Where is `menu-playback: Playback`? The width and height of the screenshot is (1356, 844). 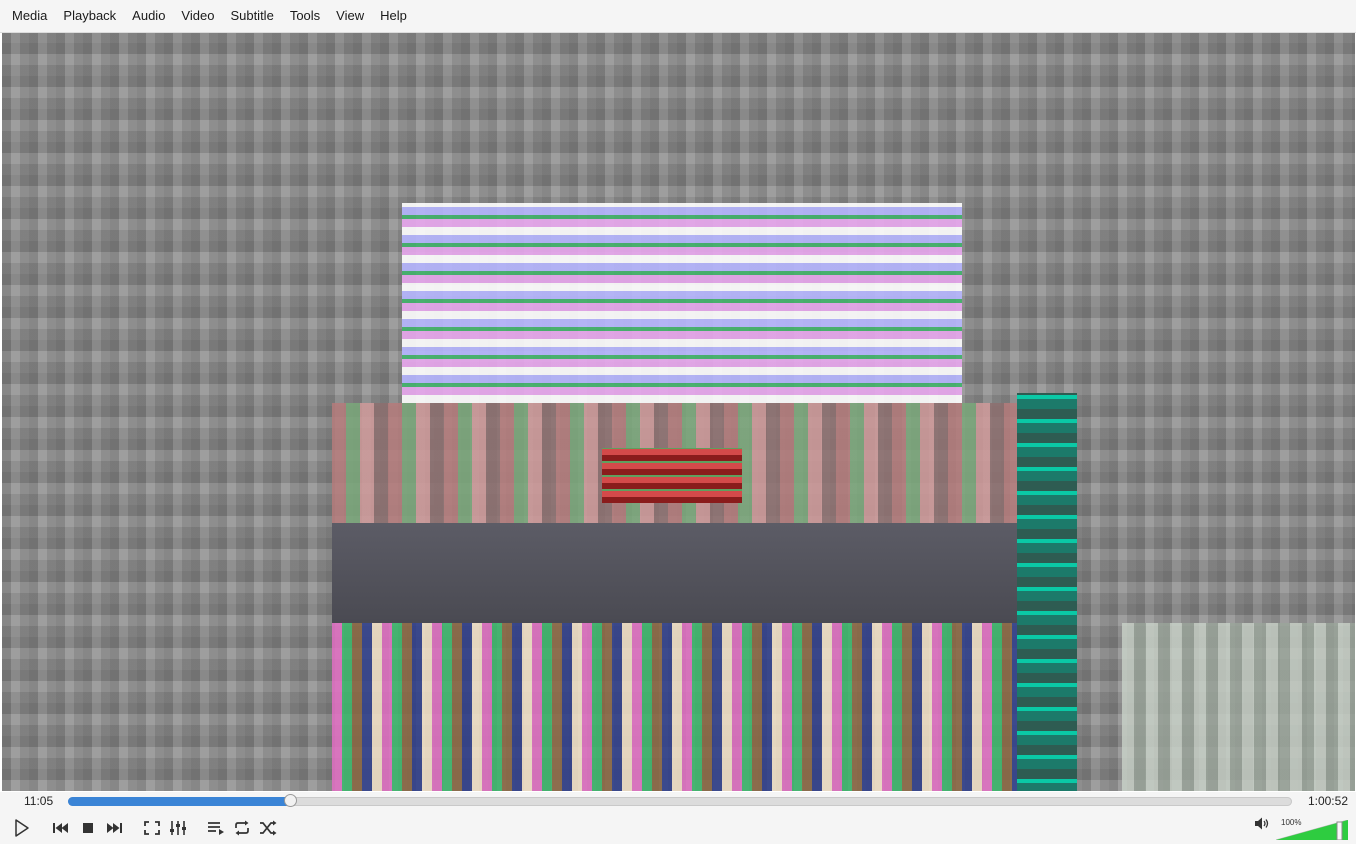 menu-playback: Playback is located at coordinates (89, 16).